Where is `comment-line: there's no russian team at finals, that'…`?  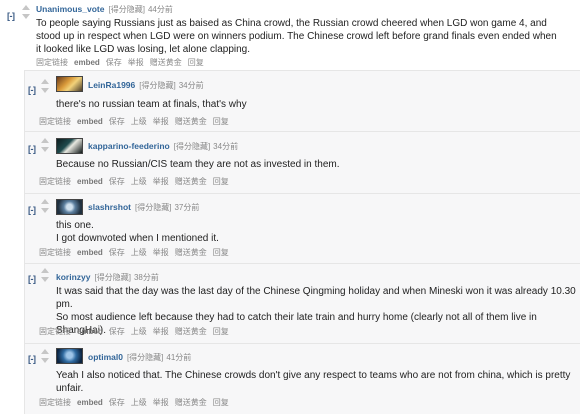
comment-line: there's no russian team at finals, that'… is located at coordinates (151, 104).